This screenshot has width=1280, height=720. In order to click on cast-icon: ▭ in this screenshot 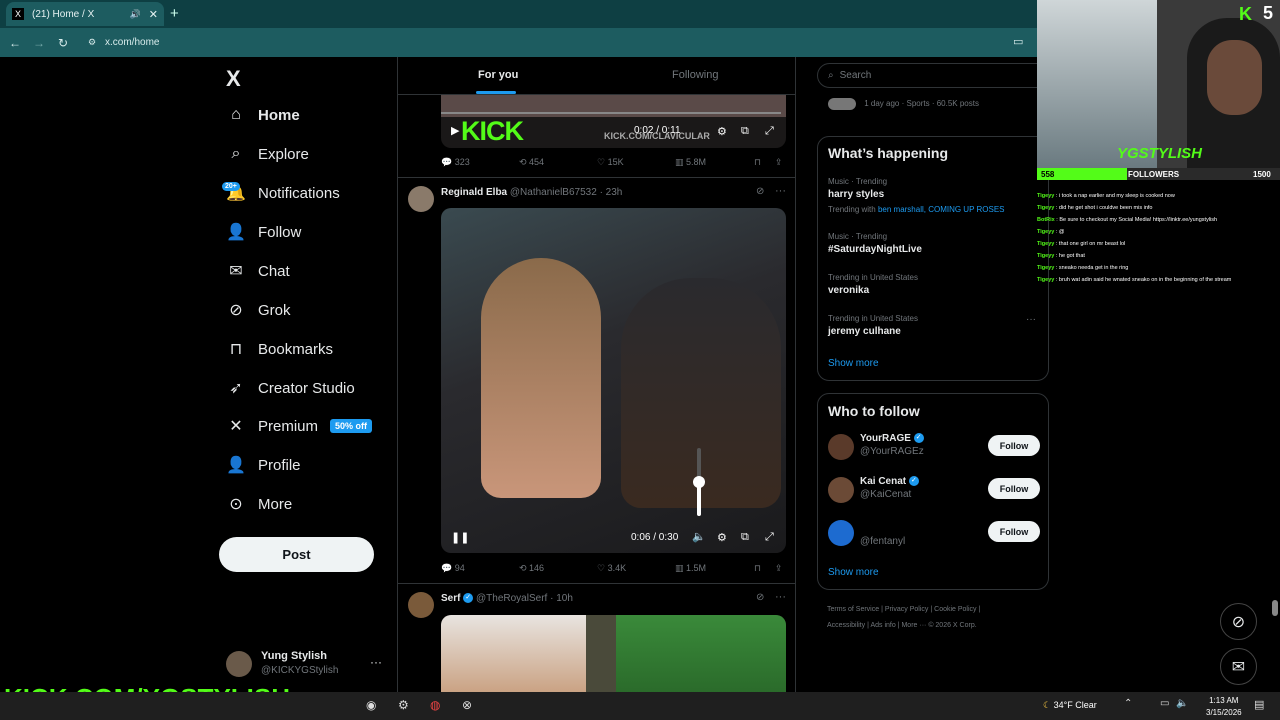, I will do `click(1018, 41)`.